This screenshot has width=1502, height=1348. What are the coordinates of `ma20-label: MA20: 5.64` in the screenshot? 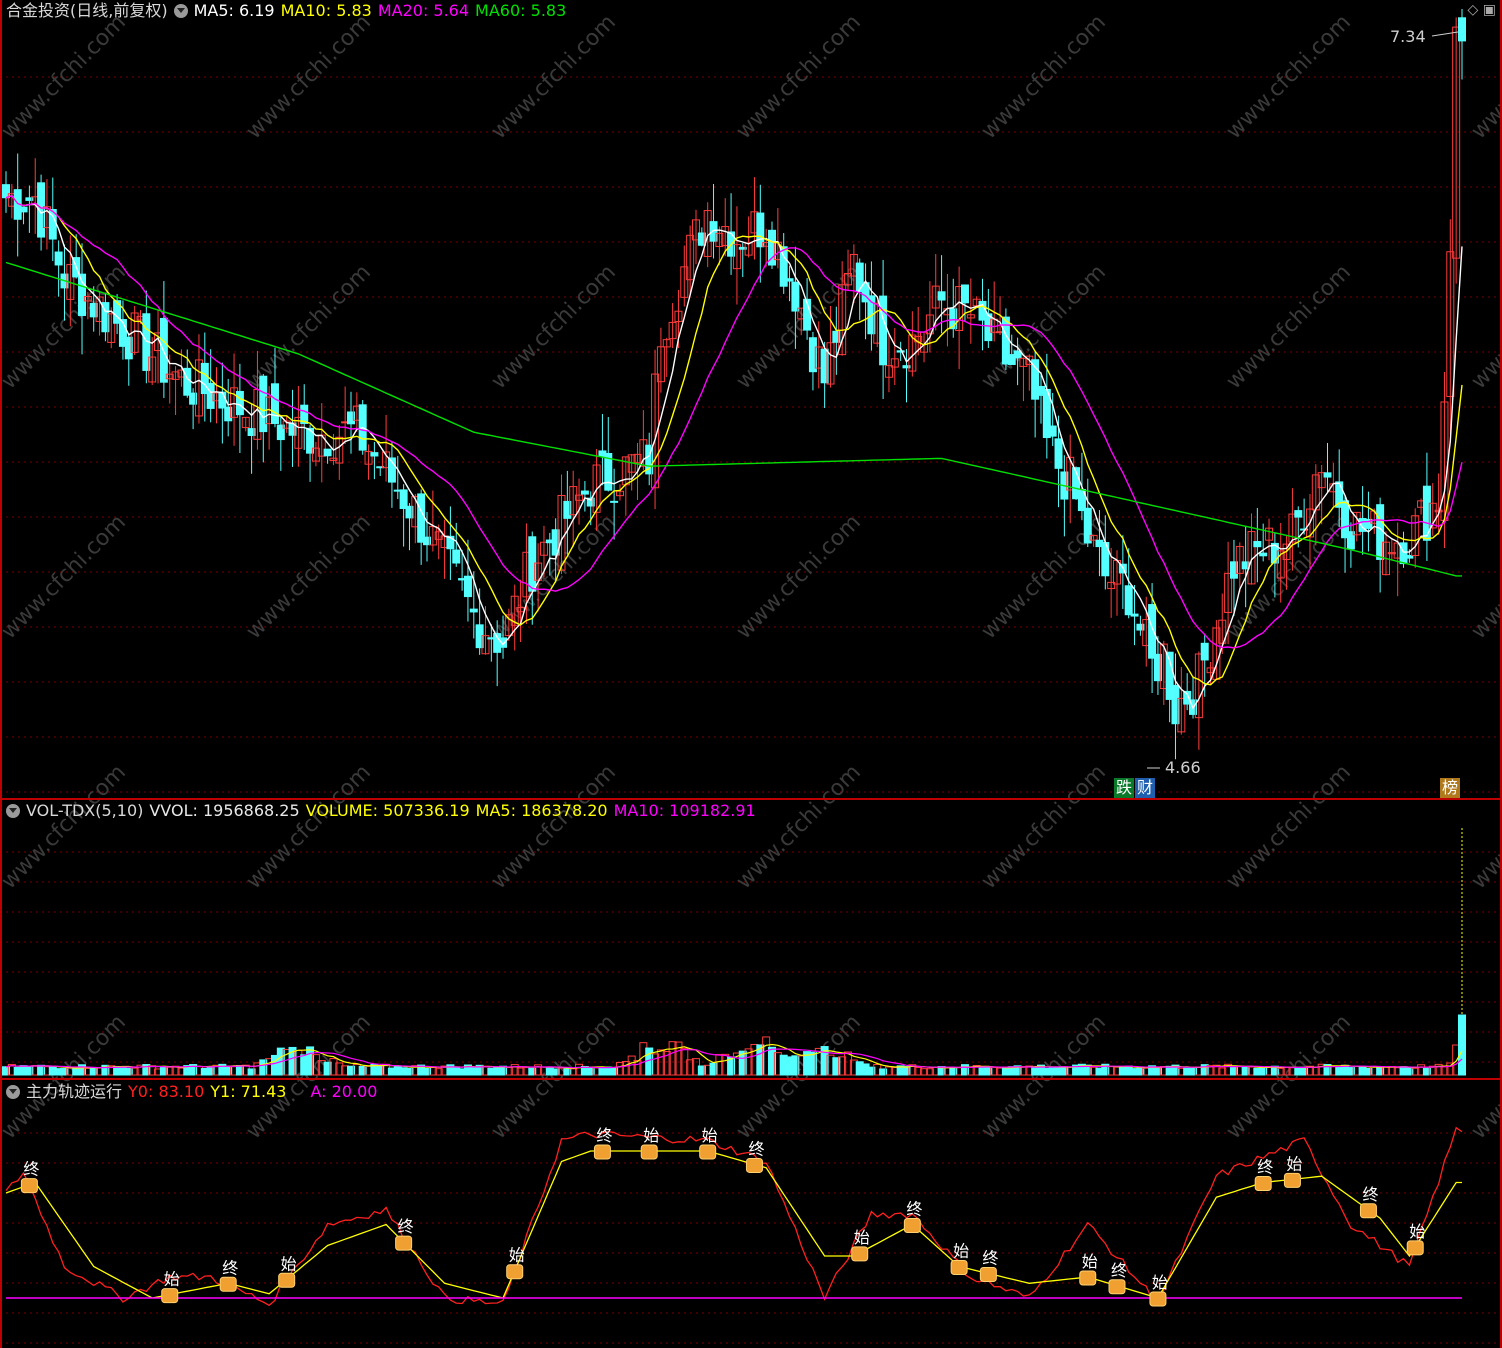 It's located at (423, 10).